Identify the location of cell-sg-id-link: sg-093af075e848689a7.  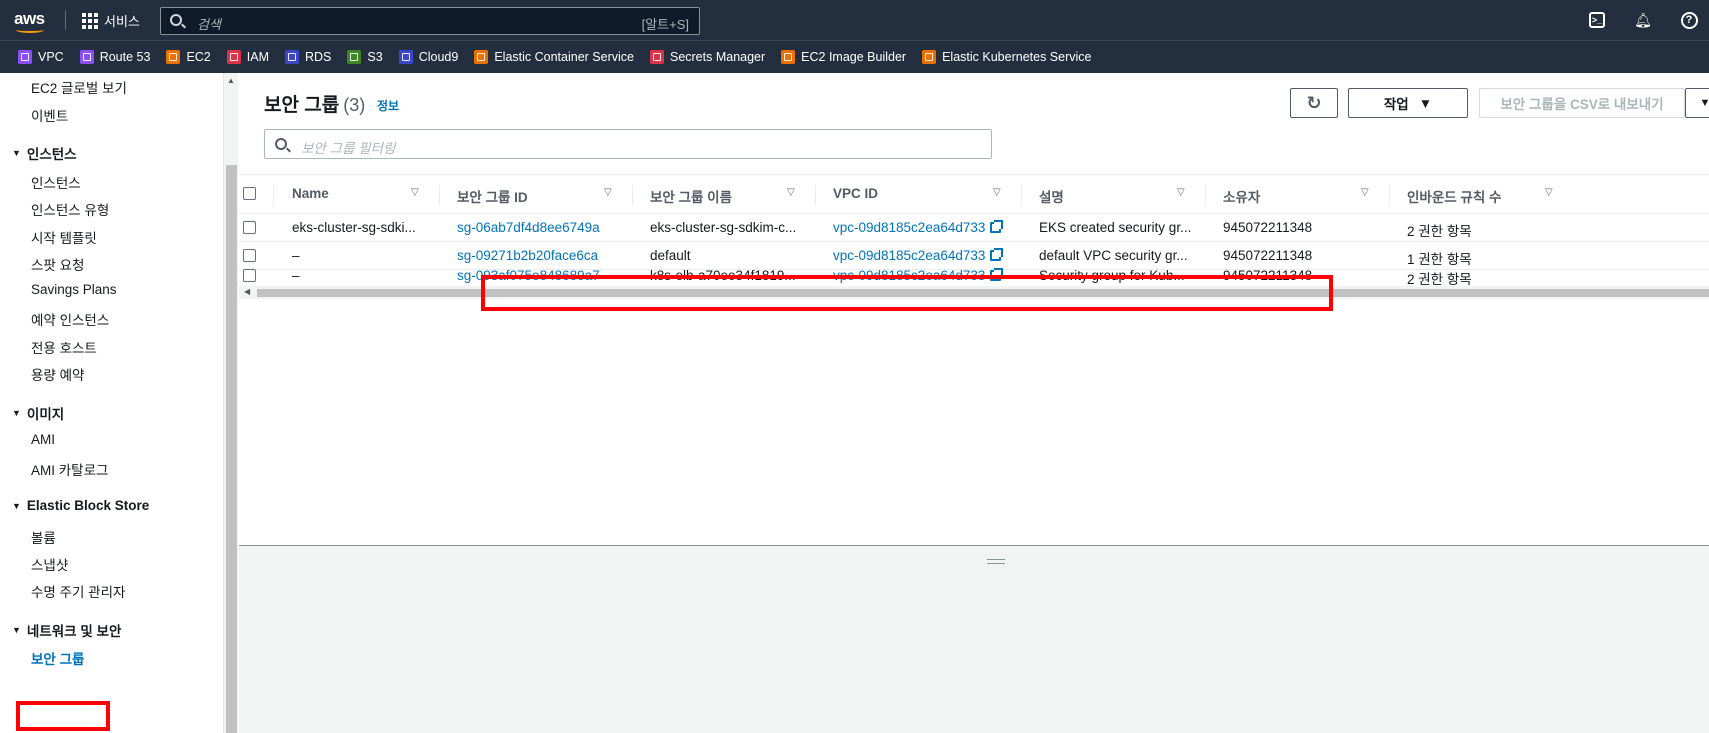
(528, 275).